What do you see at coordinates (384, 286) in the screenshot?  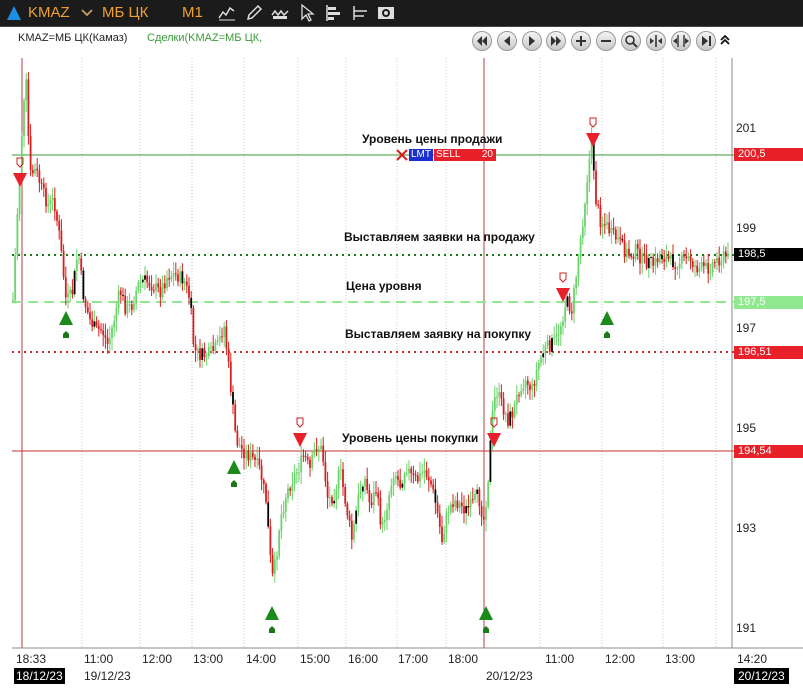 I see `level-price-annotation: Цена уровня` at bounding box center [384, 286].